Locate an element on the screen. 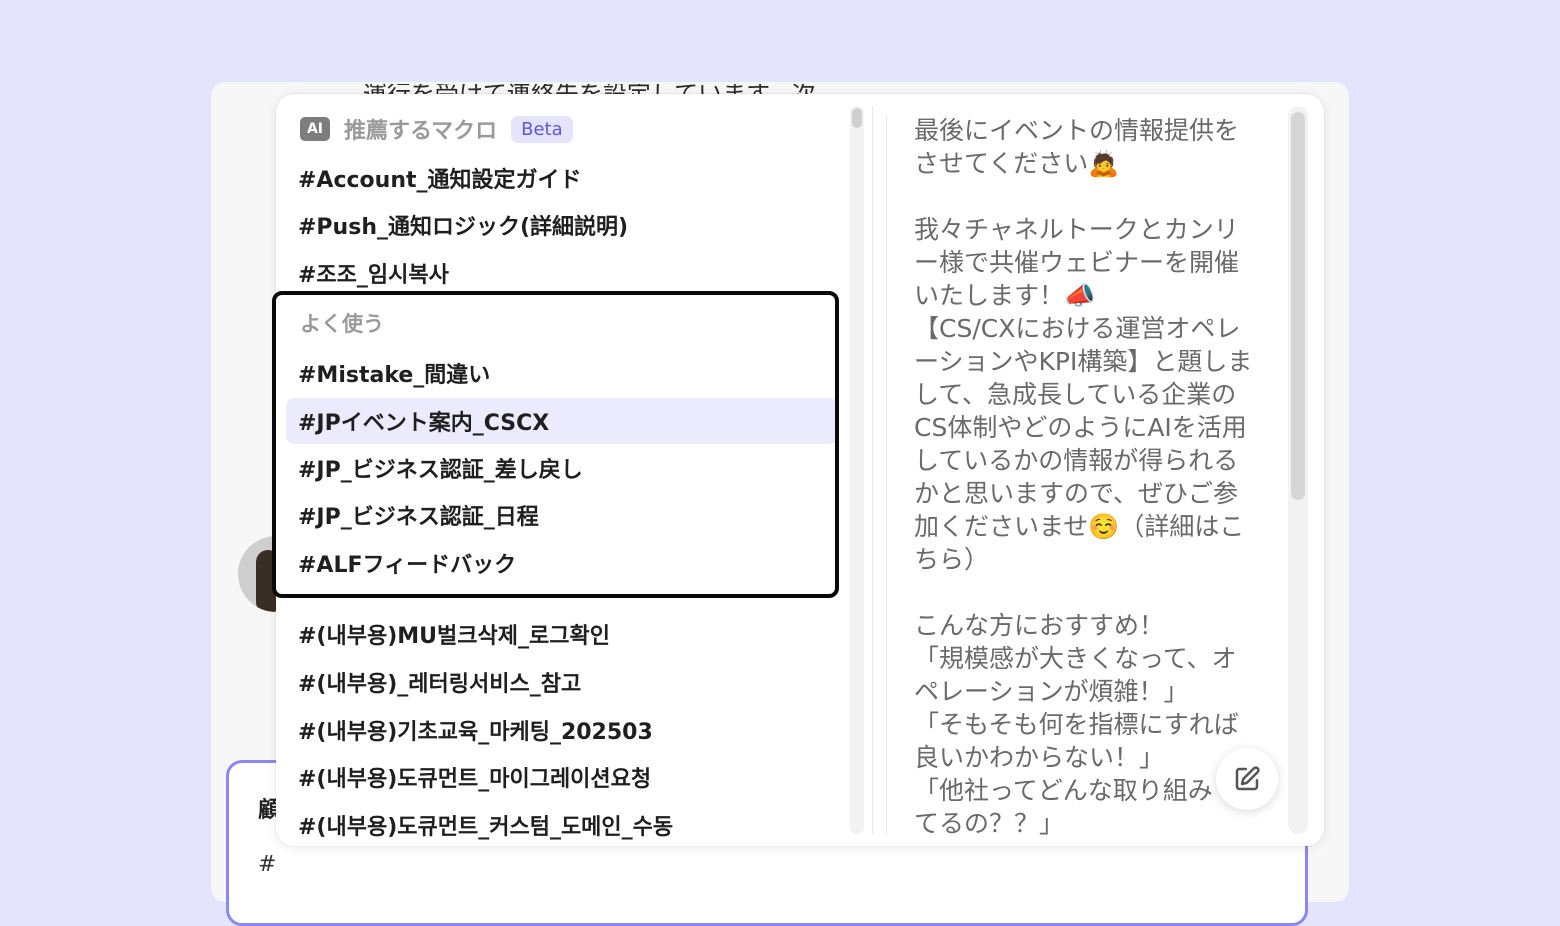  preview-line: 加くださいませ☺️（詳細はこ is located at coordinates (1079, 526).